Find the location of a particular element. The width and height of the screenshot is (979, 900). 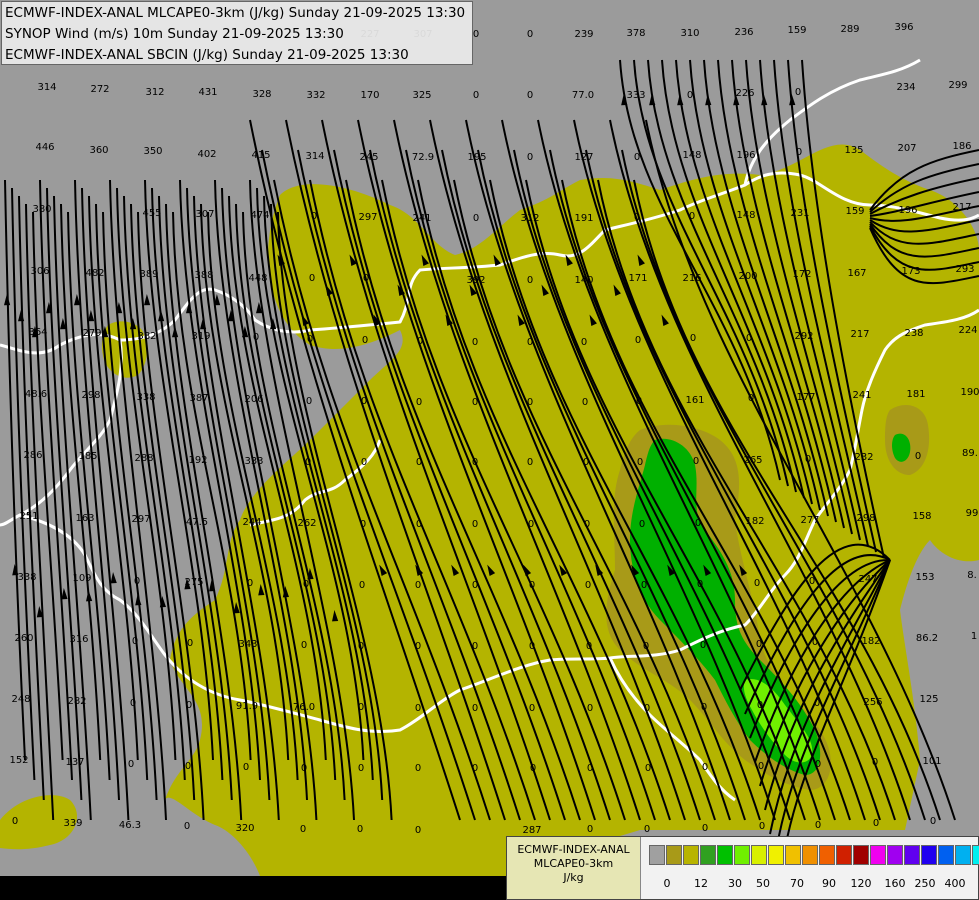

cin-value: 206 is located at coordinates (253, 399).